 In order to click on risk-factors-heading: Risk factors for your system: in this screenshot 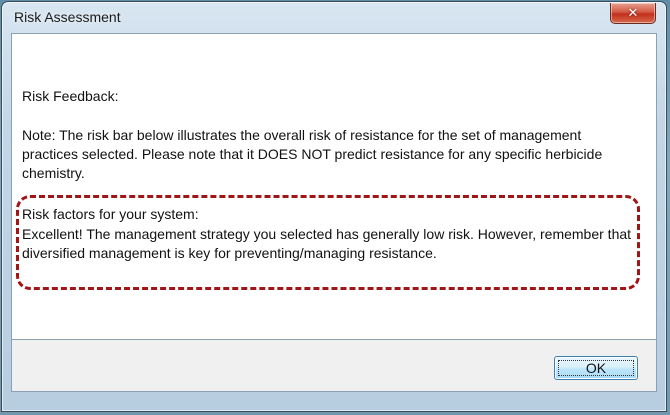, I will do `click(110, 214)`.